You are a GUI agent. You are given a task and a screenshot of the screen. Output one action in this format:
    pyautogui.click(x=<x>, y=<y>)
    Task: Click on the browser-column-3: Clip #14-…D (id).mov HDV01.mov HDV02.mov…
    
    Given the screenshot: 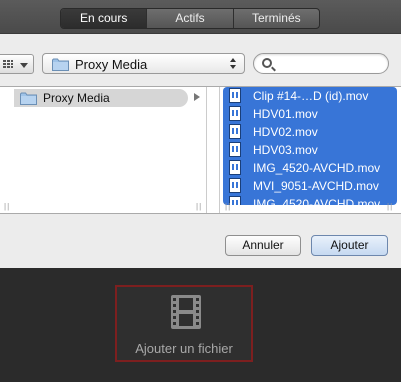 What is the action you would take?
    pyautogui.click(x=311, y=150)
    